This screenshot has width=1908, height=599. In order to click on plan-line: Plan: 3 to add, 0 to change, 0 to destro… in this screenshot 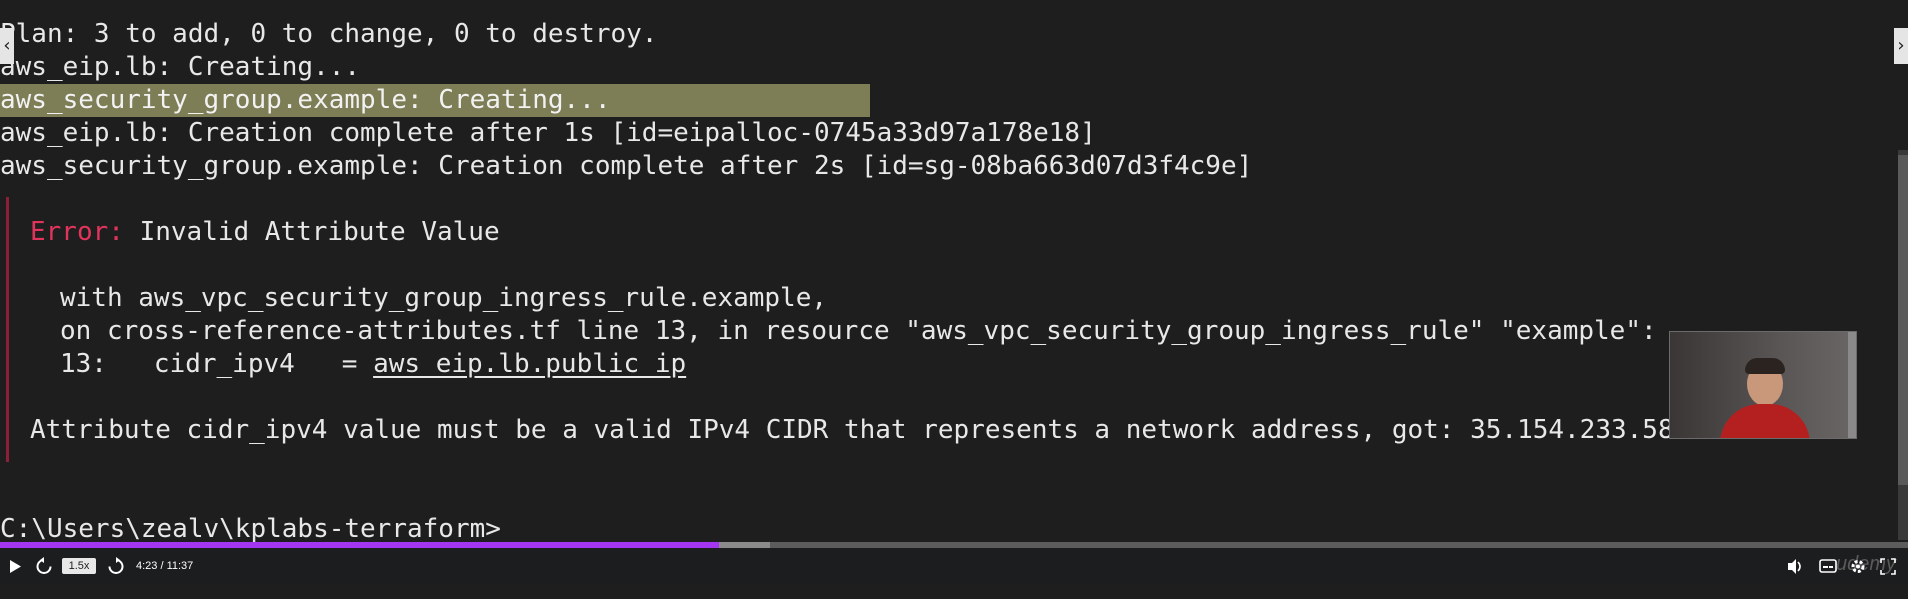, I will do `click(329, 34)`.